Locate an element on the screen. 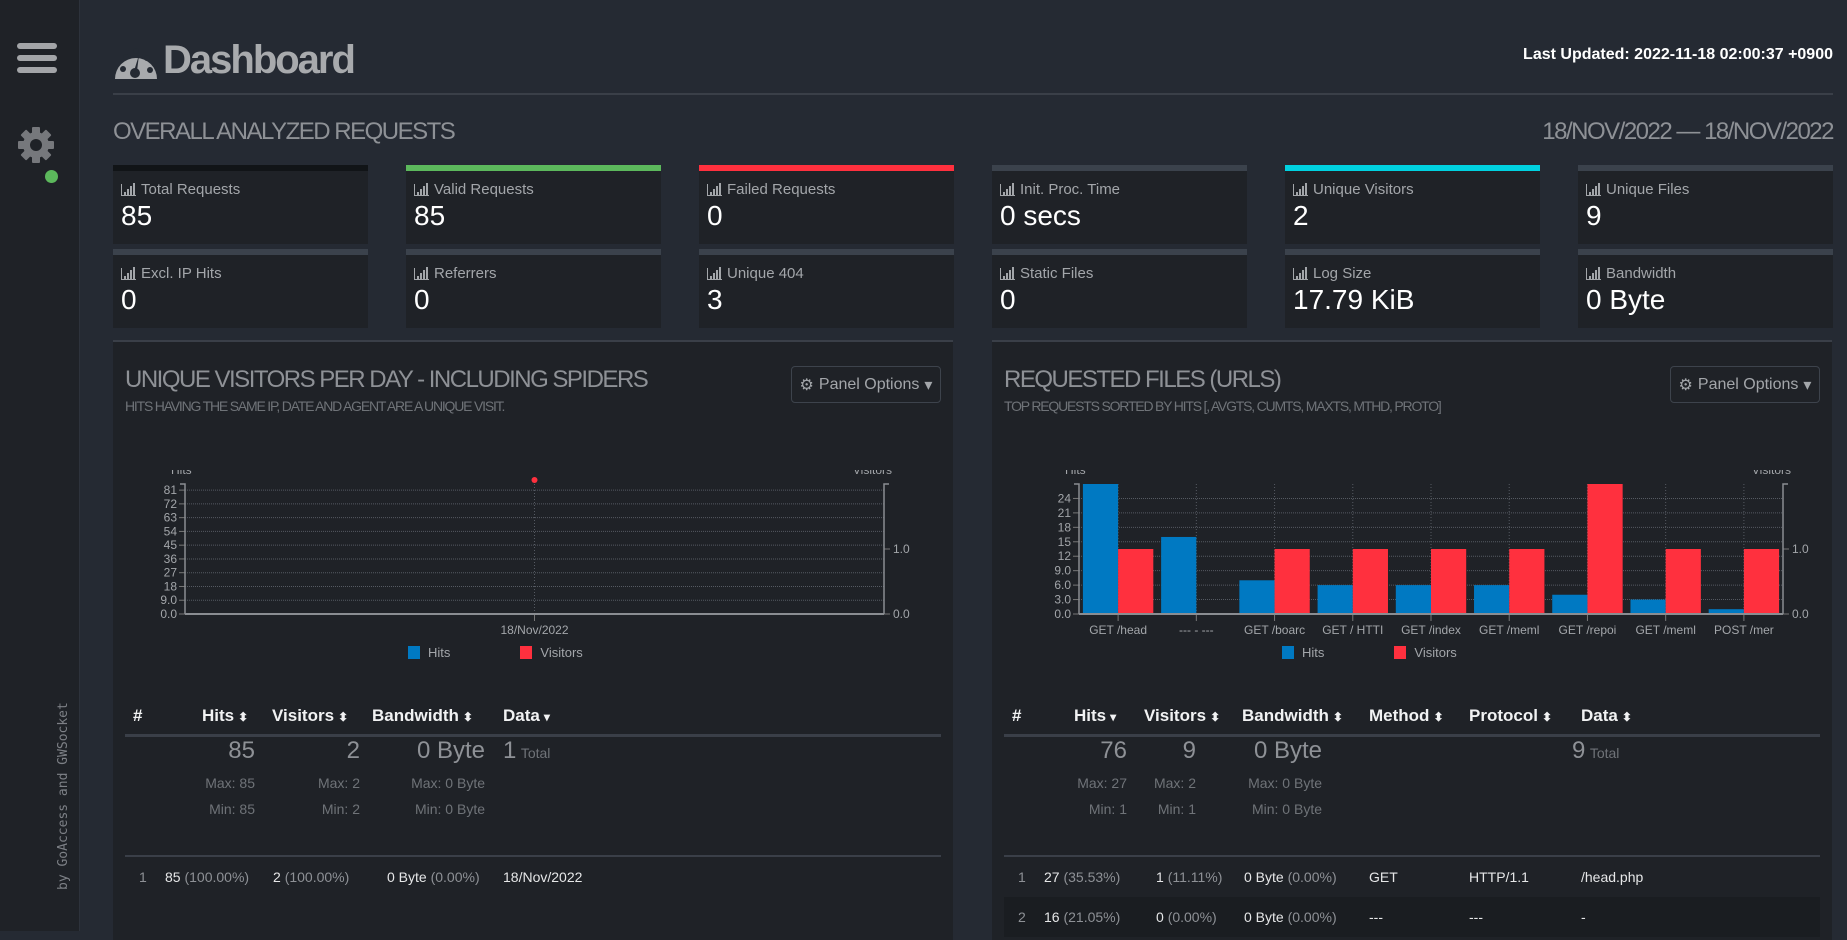 The image size is (1847, 940). cell-value: 0 Byte is located at coordinates (1264, 877).